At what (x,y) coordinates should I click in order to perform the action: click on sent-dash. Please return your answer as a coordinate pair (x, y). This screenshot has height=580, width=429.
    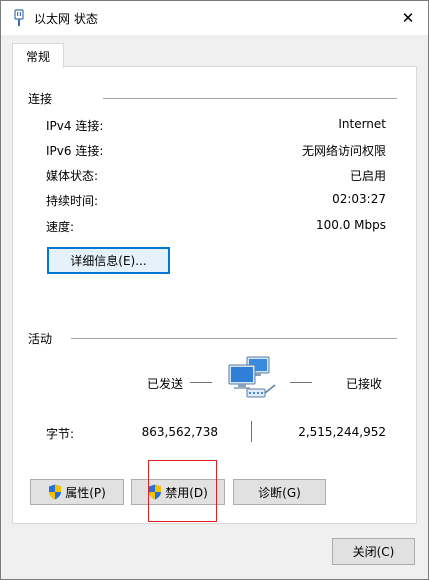
    Looking at the image, I should click on (201, 382).